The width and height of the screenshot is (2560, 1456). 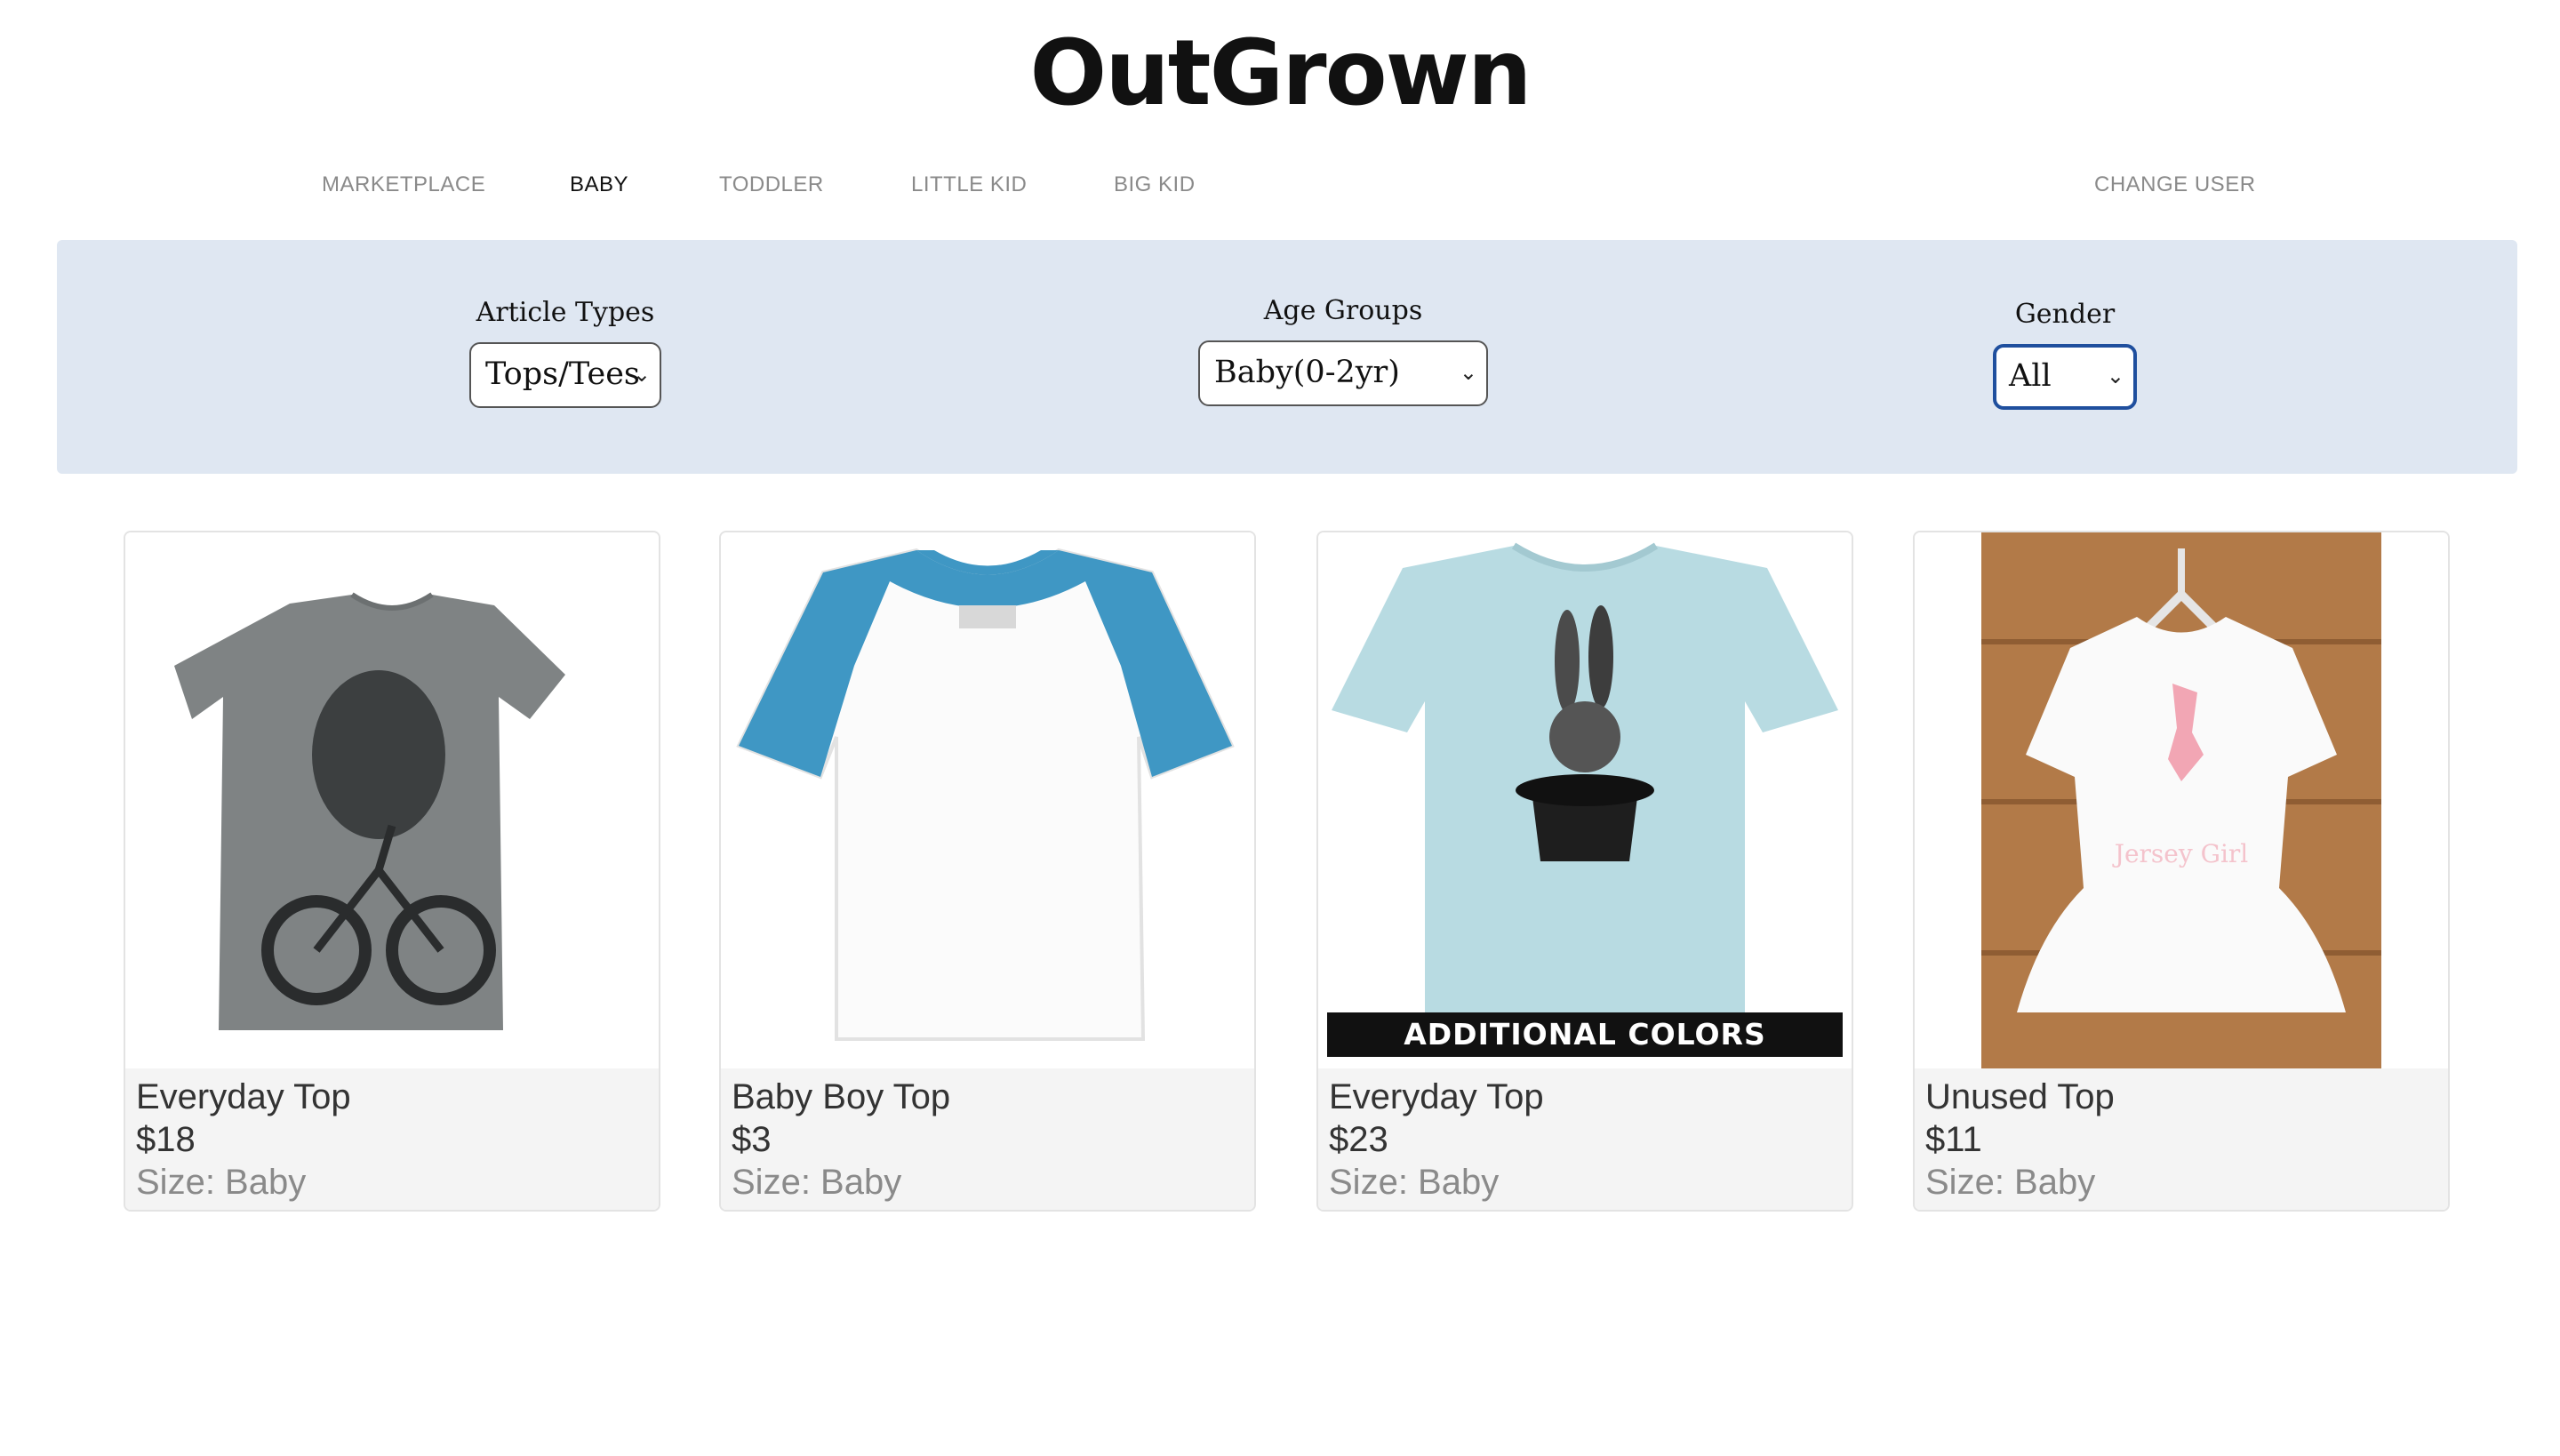 What do you see at coordinates (565, 312) in the screenshot?
I see `article-types-label: Article Types` at bounding box center [565, 312].